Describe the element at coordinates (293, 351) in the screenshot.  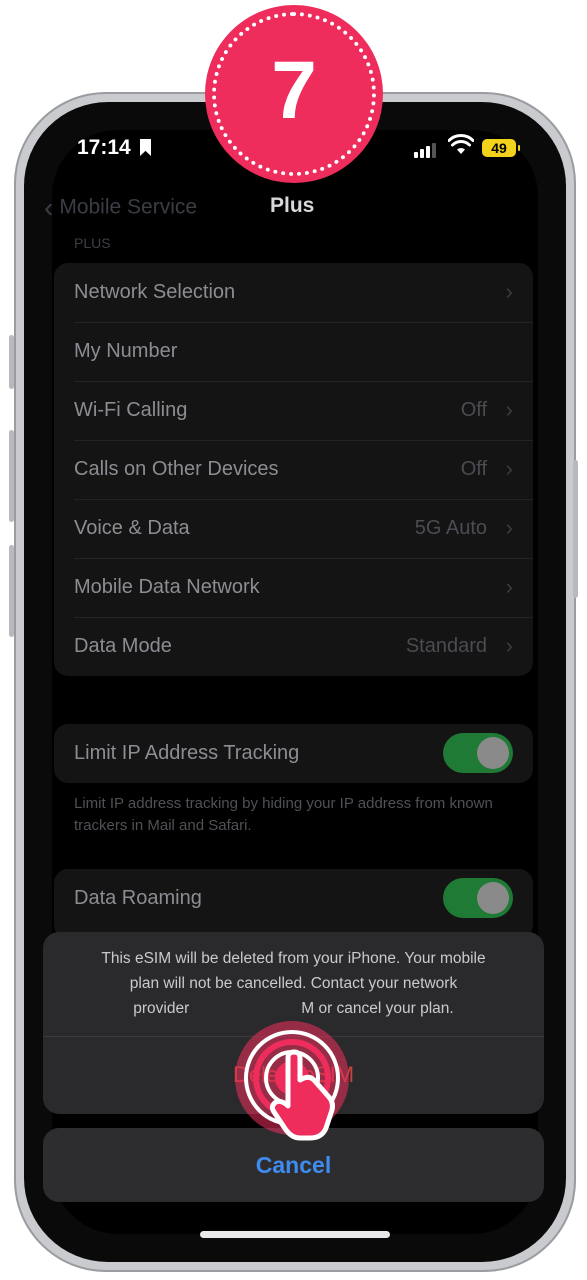
I see `row-my-number: My Number` at that location.